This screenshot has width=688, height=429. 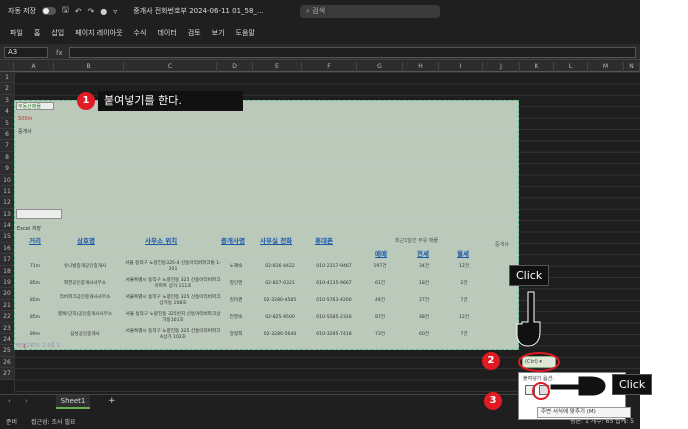 I want to click on redo-icon: ↷, so click(x=91, y=11).